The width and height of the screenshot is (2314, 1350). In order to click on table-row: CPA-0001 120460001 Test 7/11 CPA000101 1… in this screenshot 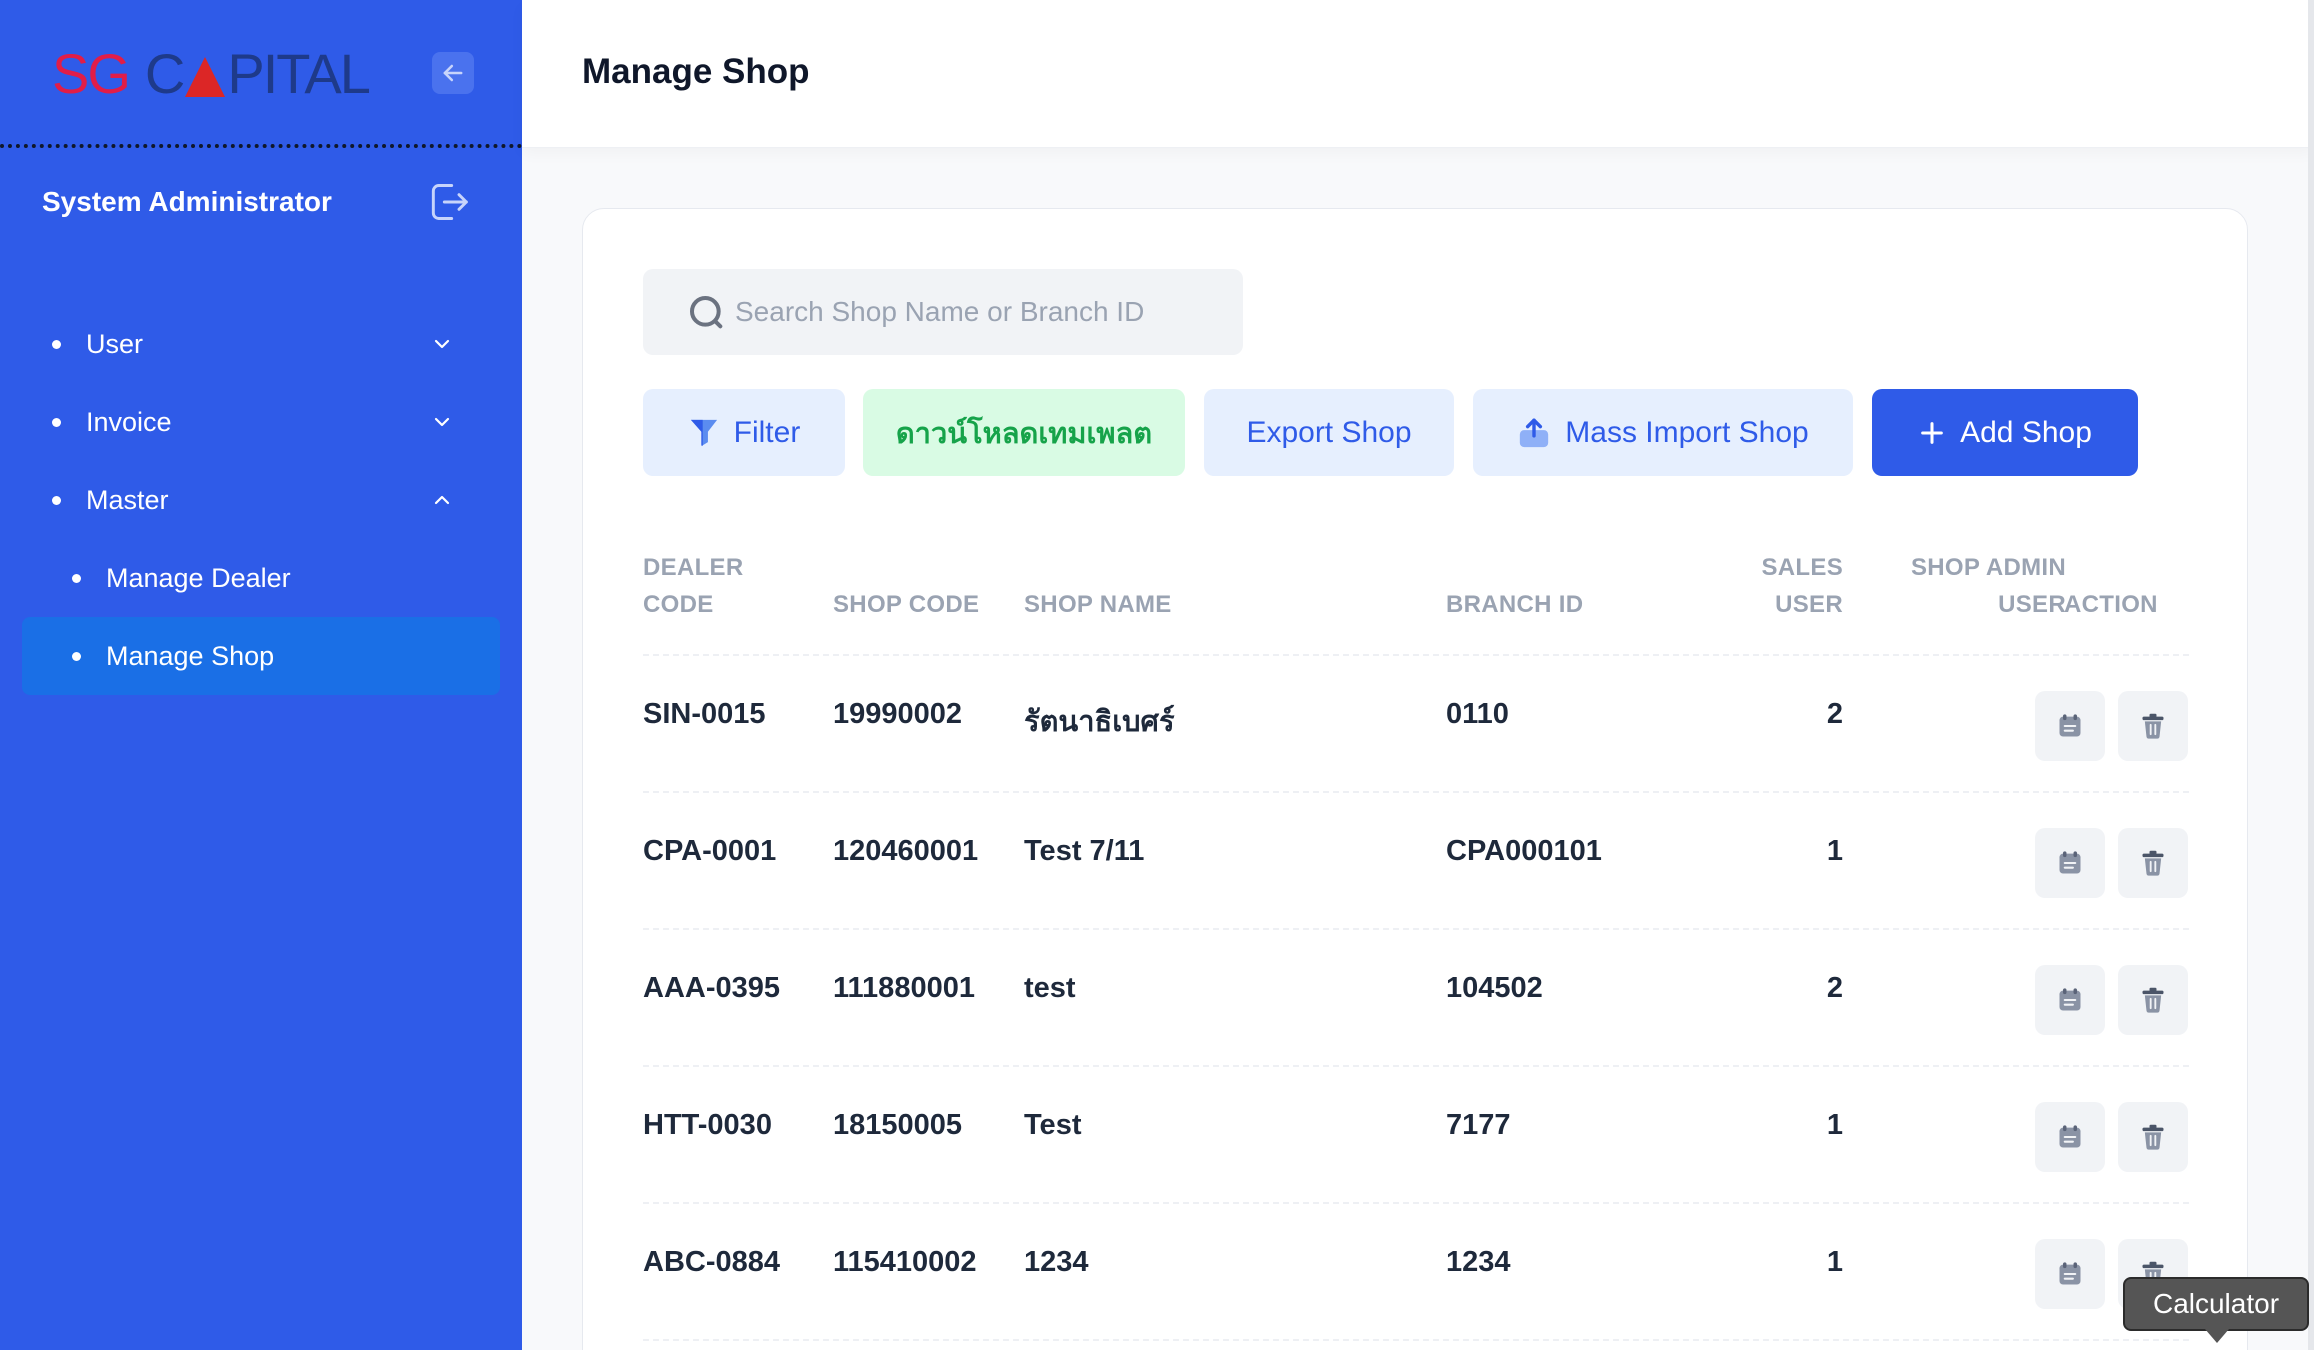, I will do `click(1416, 861)`.